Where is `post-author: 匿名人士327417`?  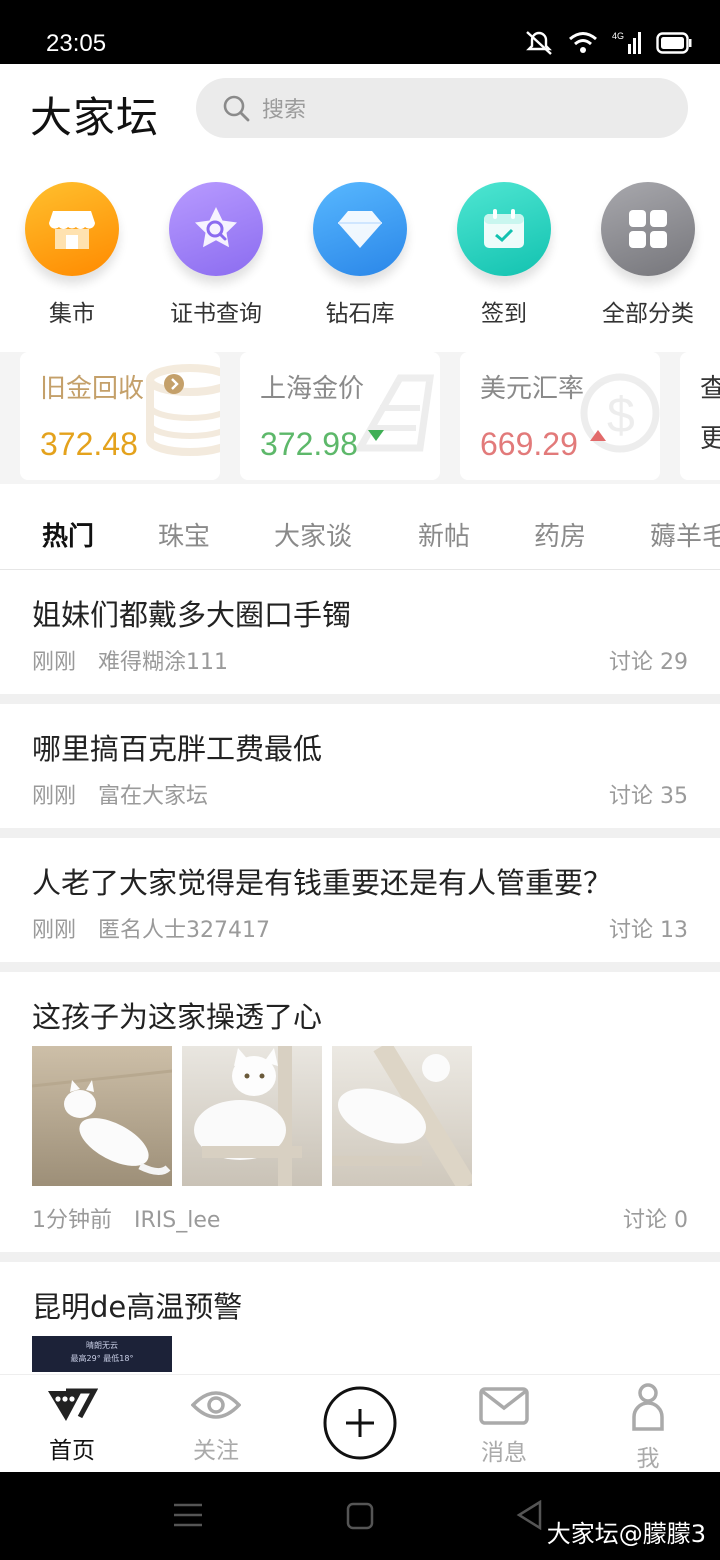
post-author: 匿名人士327417 is located at coordinates (184, 930).